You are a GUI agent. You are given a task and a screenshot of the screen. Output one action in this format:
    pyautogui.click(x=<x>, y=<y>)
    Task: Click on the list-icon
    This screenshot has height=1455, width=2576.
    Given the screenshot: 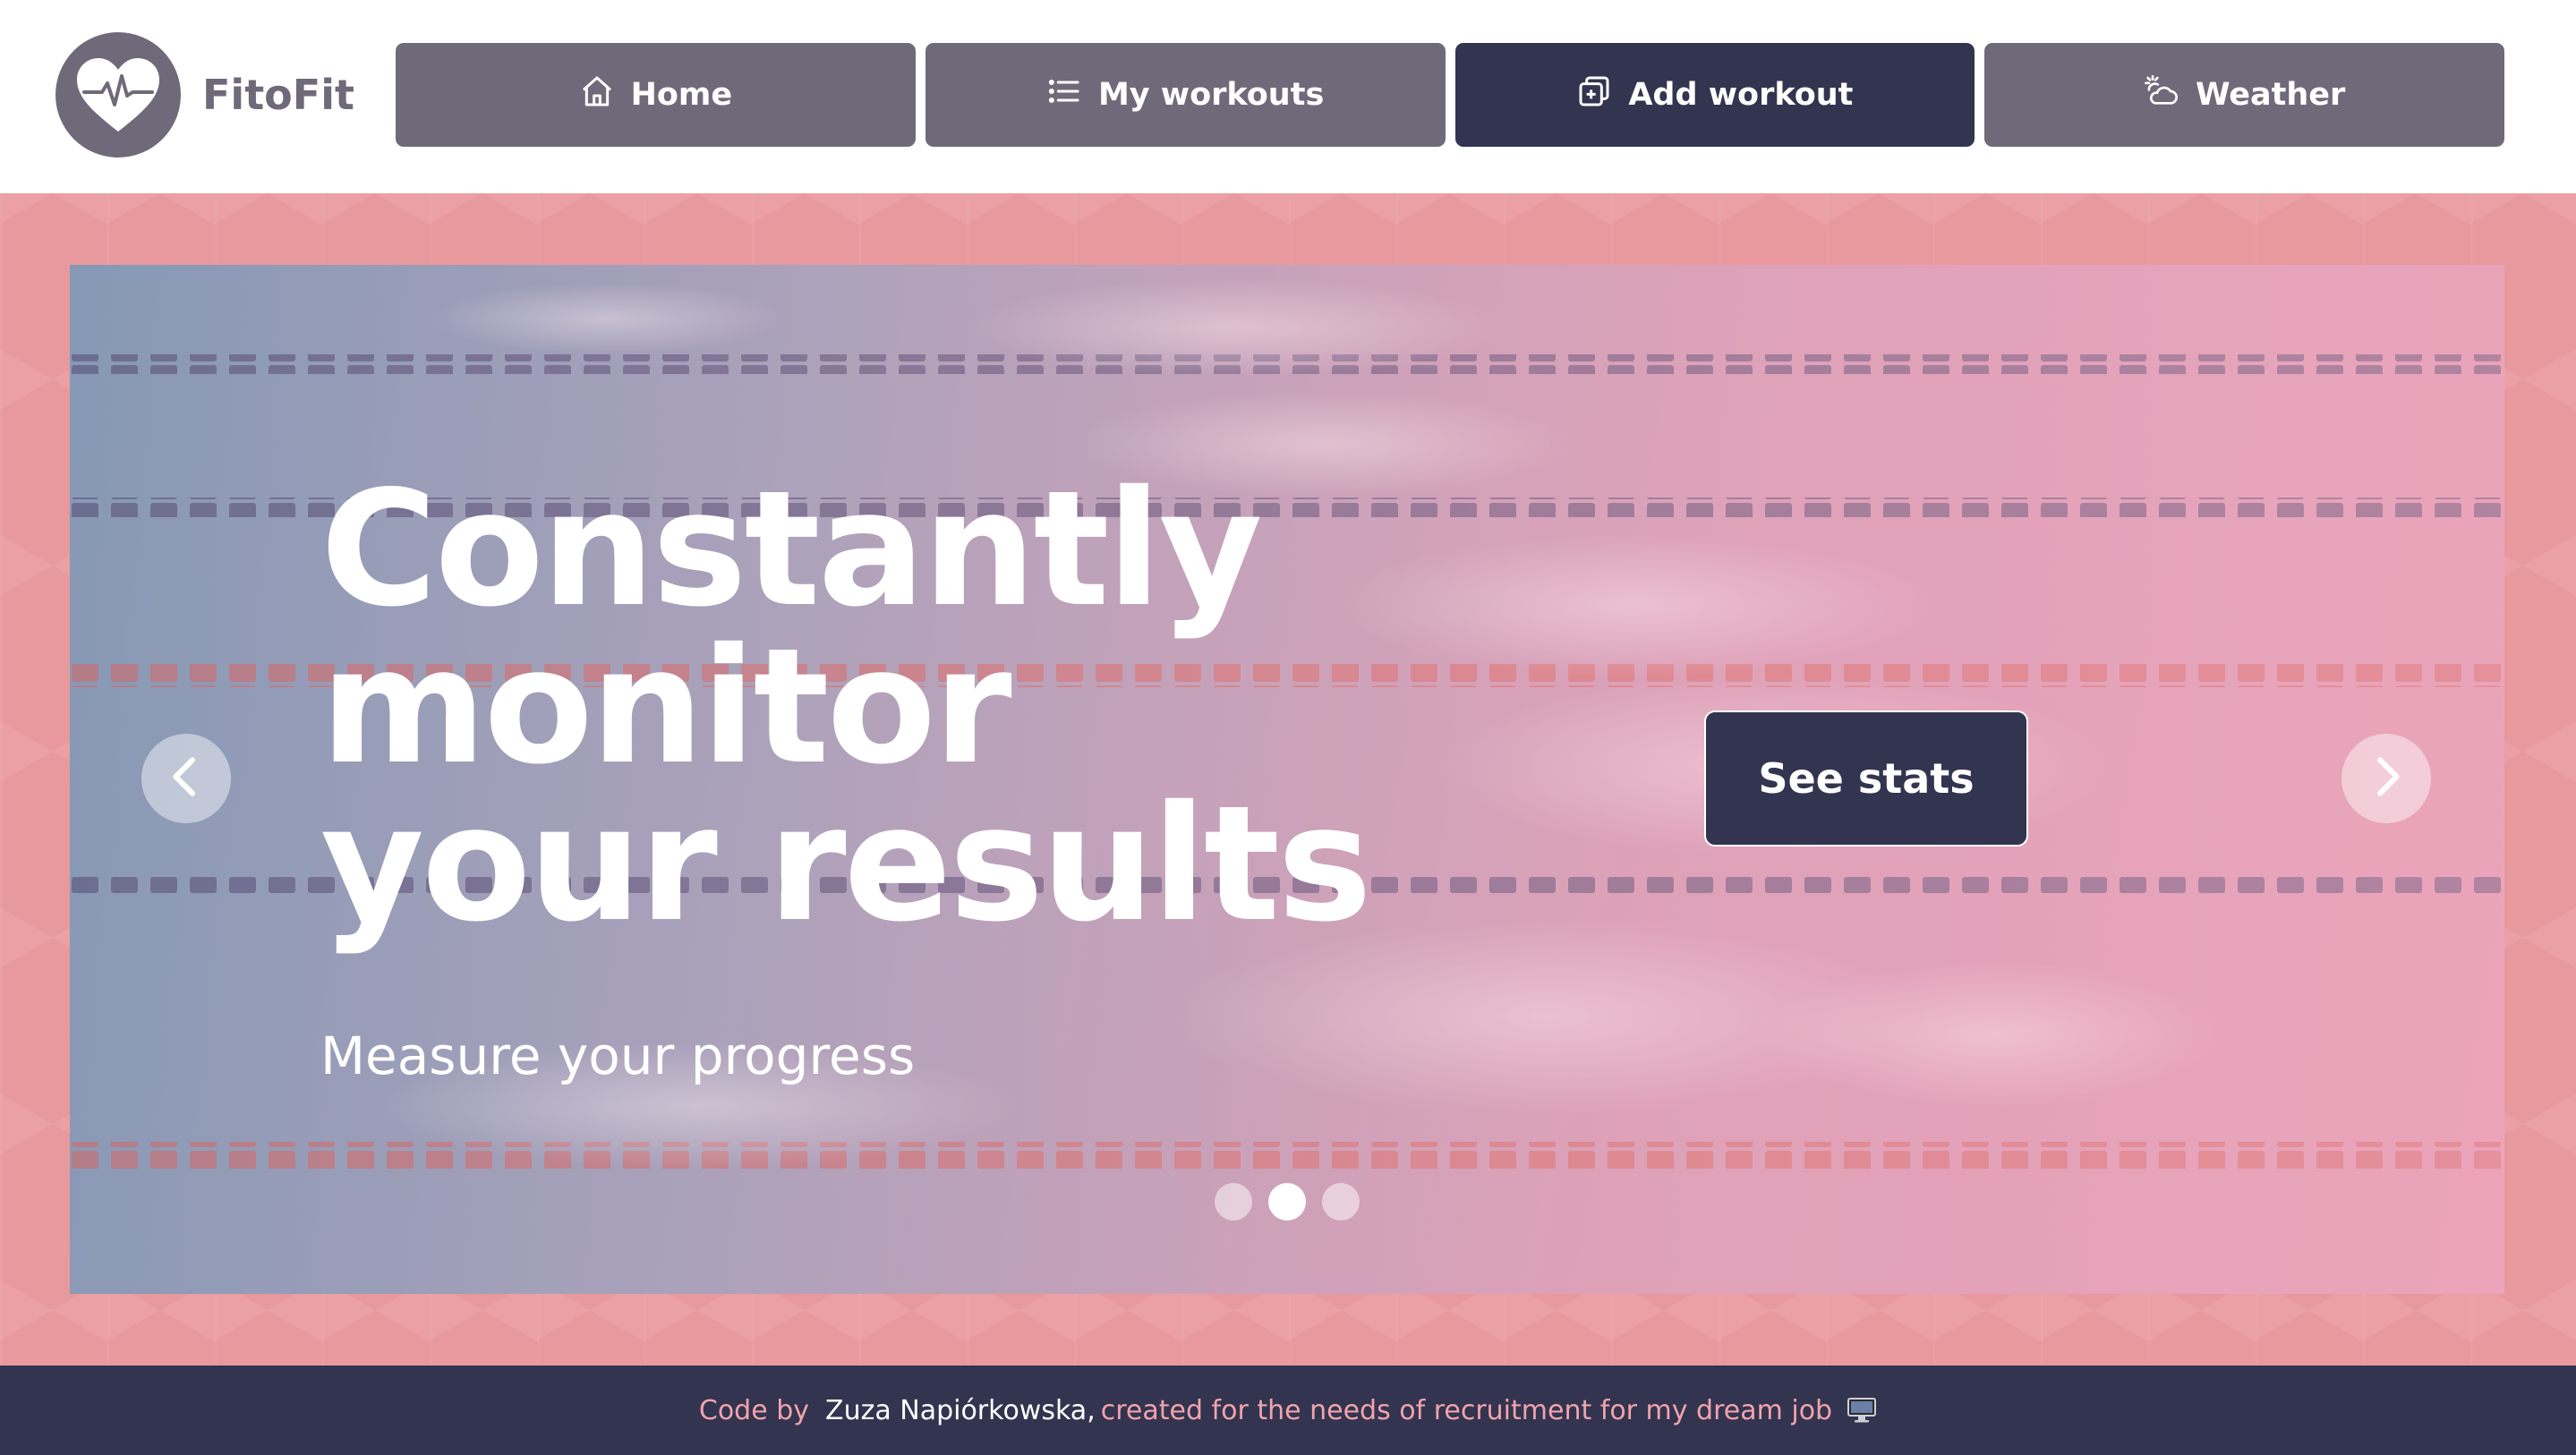 What is the action you would take?
    pyautogui.click(x=1064, y=95)
    